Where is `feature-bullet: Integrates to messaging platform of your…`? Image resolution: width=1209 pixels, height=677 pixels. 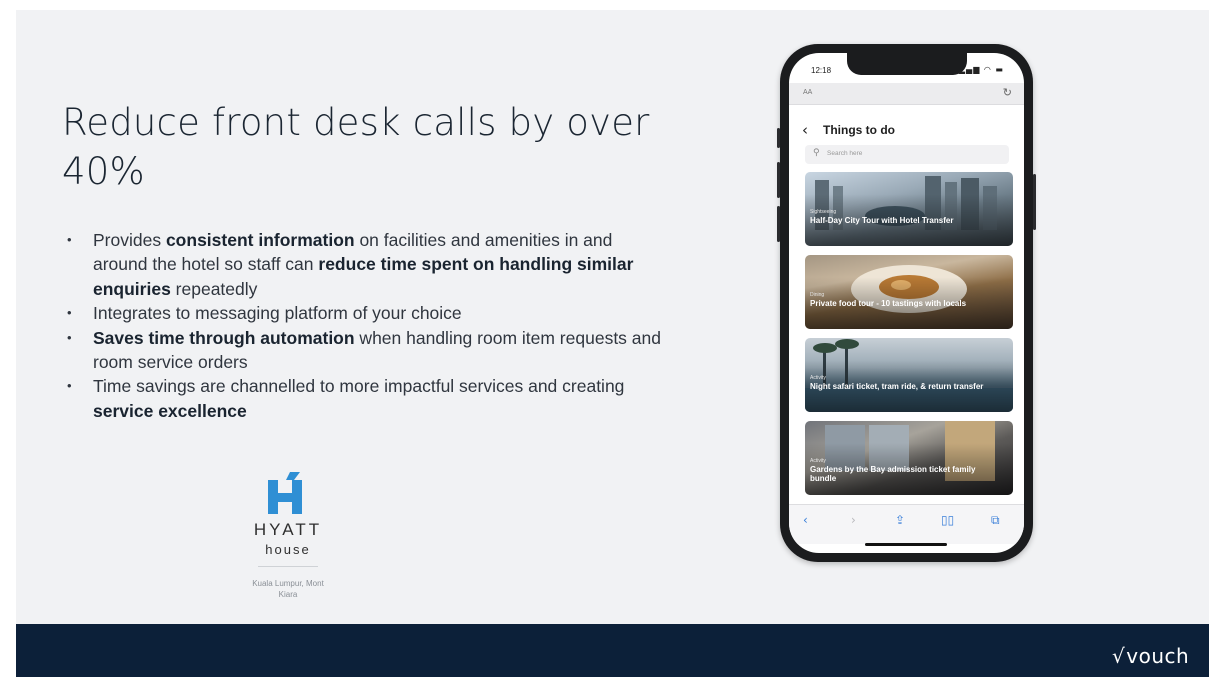 feature-bullet: Integrates to messaging platform of your… is located at coordinates (365, 313).